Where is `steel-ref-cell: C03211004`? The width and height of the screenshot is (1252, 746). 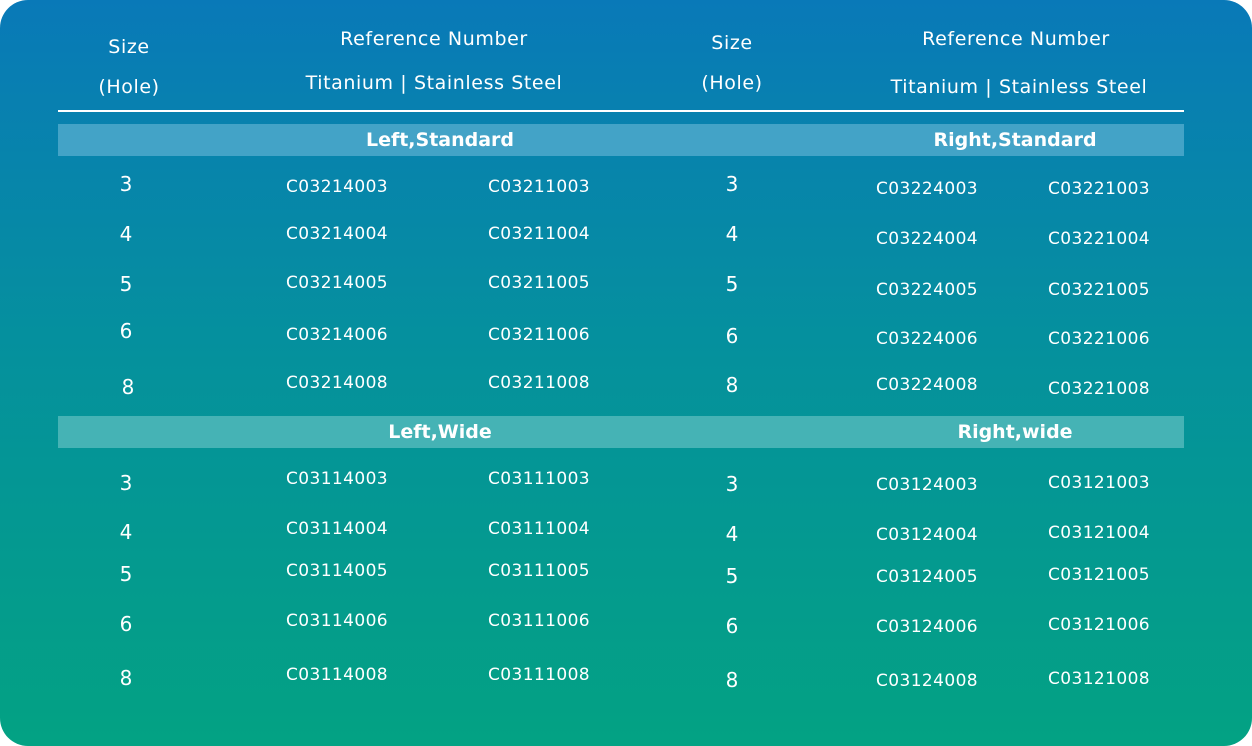 steel-ref-cell: C03211004 is located at coordinates (539, 234).